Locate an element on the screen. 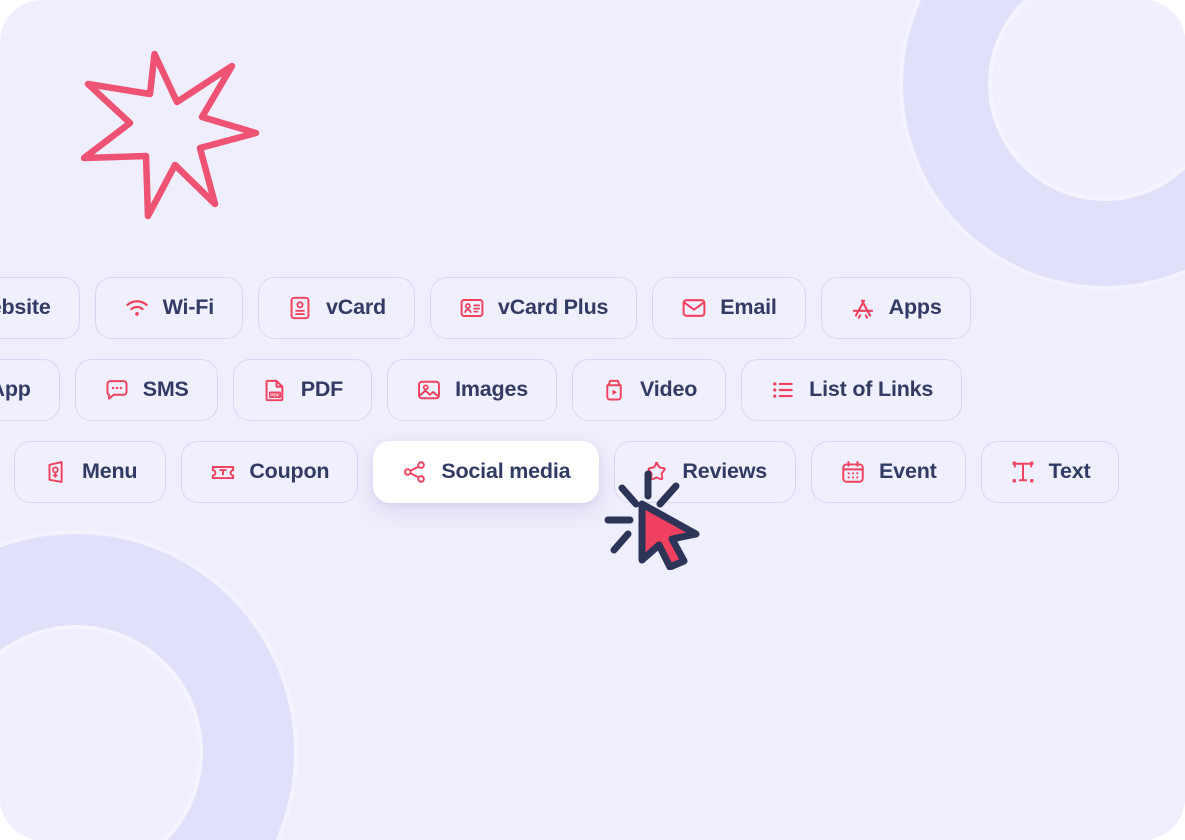  chip-pdf: PDF PDF is located at coordinates (302, 390).